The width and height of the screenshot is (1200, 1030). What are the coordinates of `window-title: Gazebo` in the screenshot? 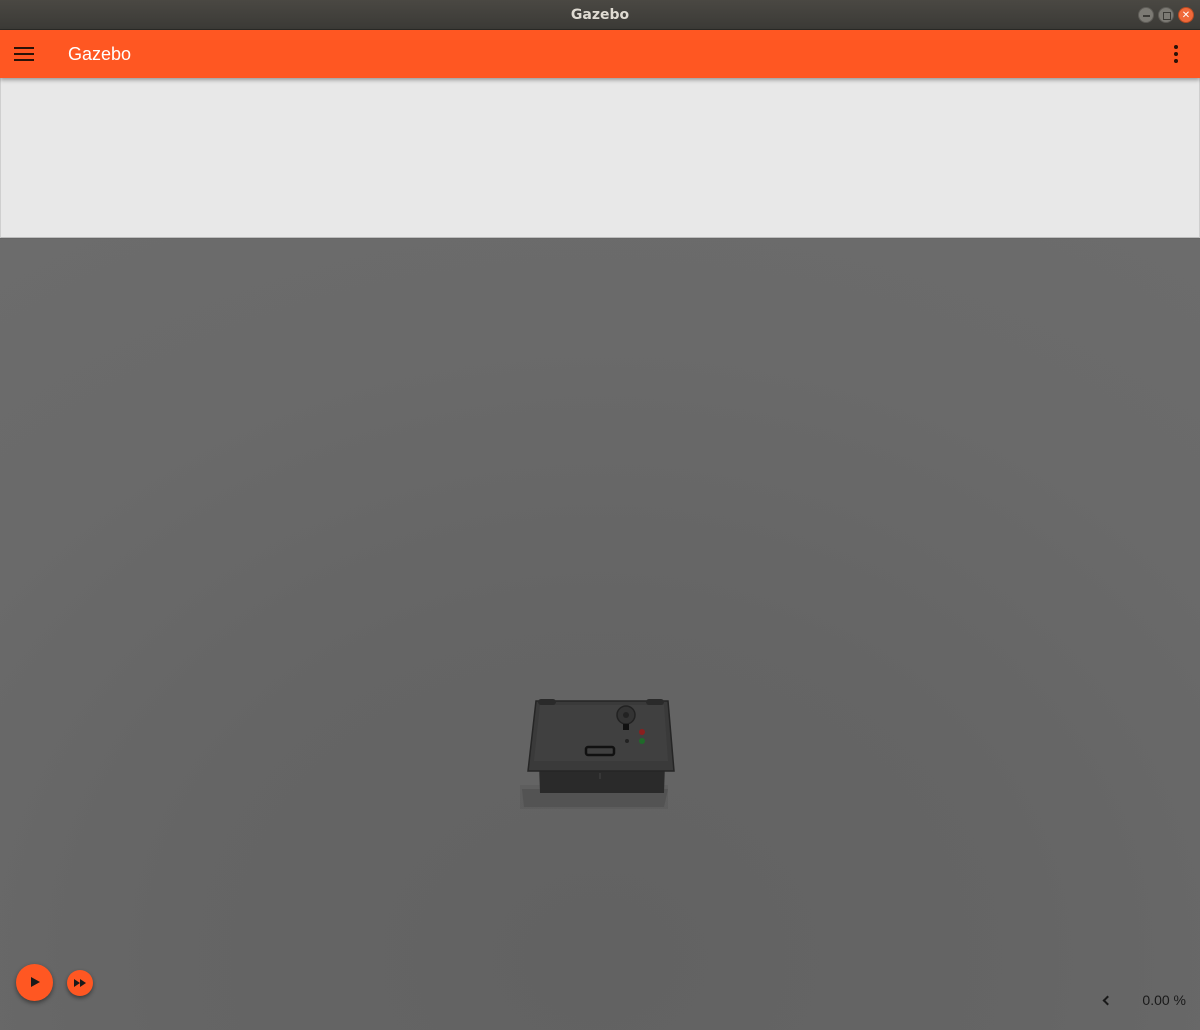 It's located at (600, 15).